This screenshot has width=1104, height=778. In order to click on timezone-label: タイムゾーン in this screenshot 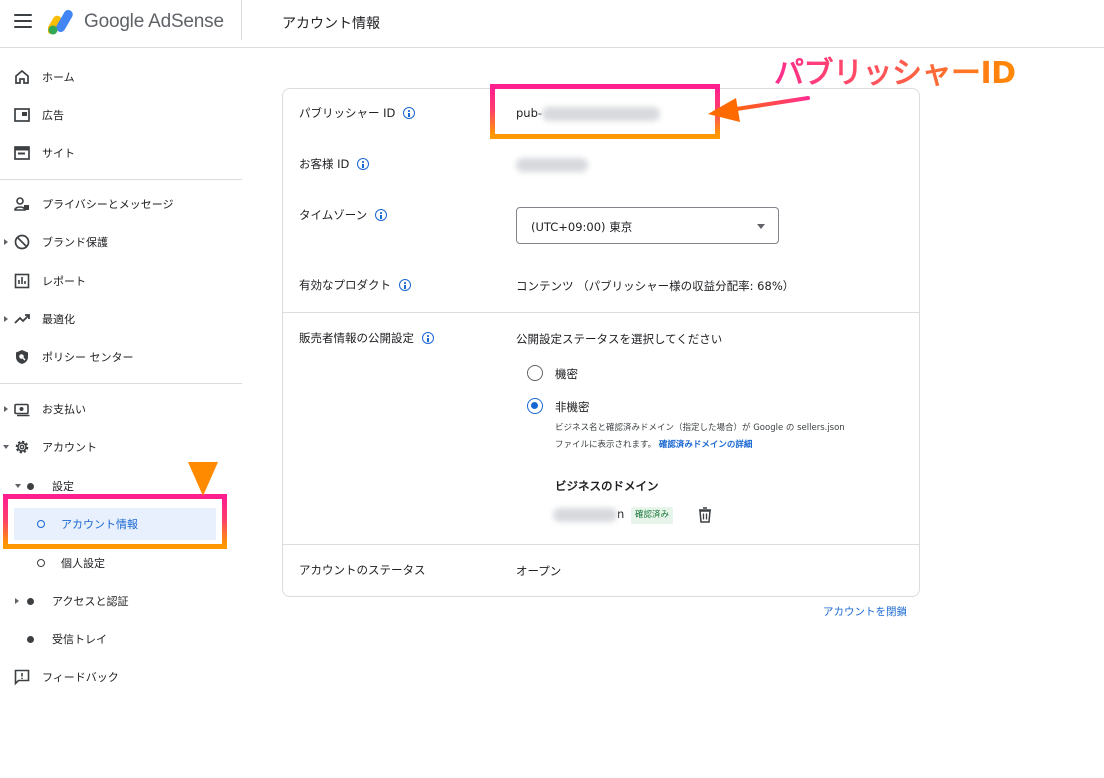, I will do `click(343, 215)`.